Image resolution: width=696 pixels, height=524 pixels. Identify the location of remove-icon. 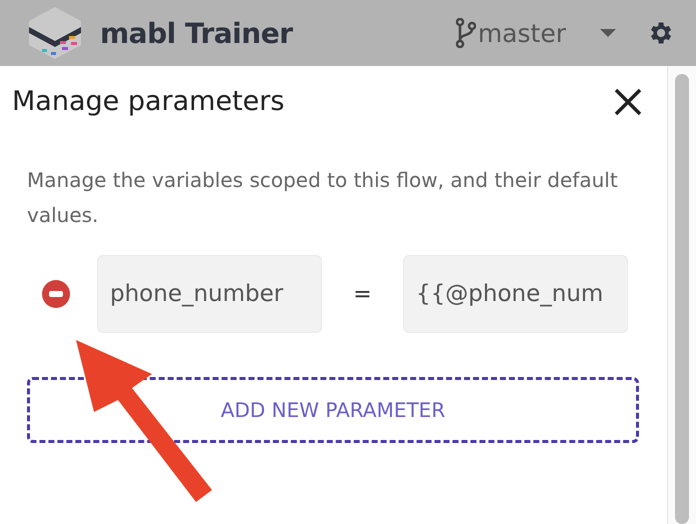
(56, 294).